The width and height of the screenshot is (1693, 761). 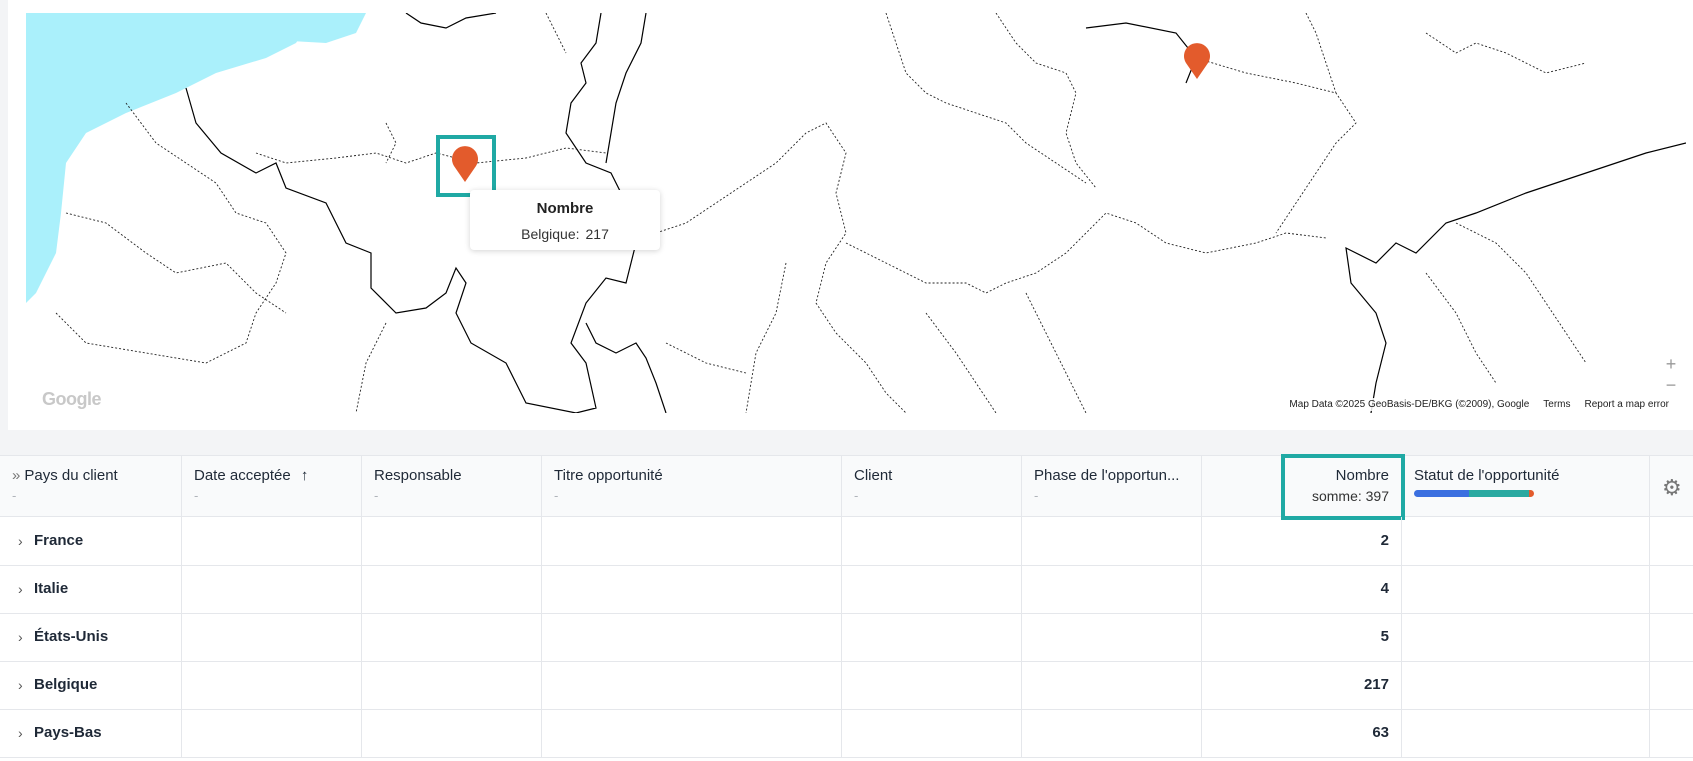 I want to click on map-tooltip: Nombre Belgique: 217, so click(x=565, y=220).